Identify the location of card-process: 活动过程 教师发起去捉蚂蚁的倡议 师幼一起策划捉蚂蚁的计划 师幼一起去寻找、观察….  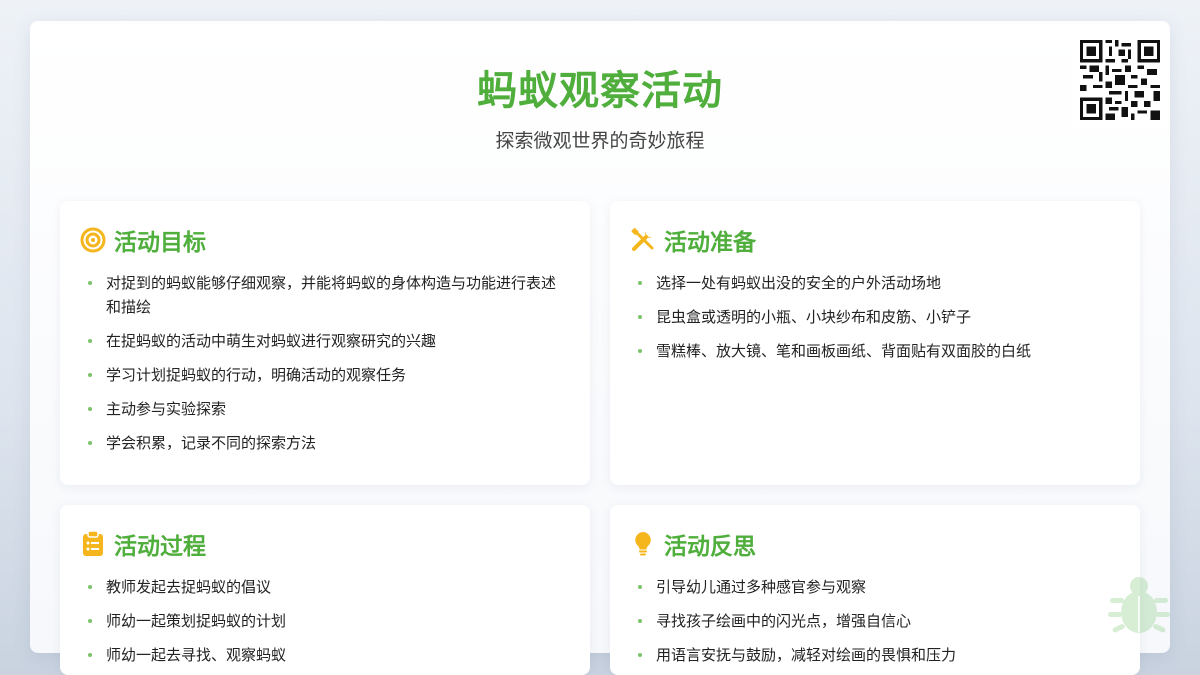
(325, 590).